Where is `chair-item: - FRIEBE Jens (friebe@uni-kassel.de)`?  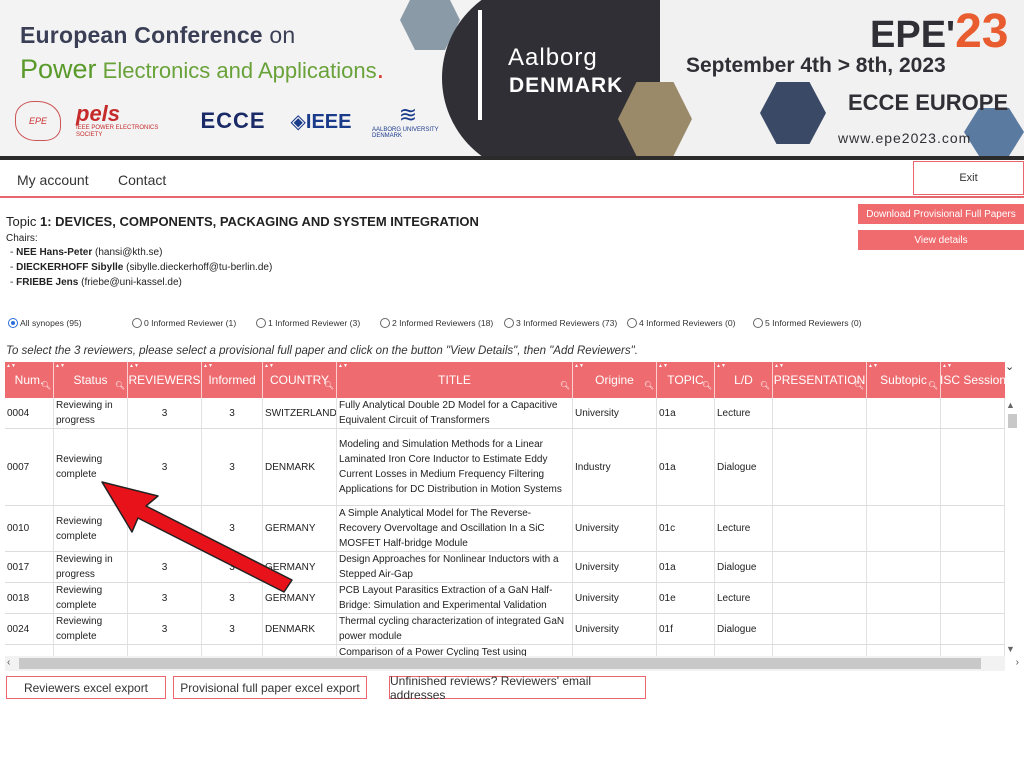
chair-item: - FRIEBE Jens (friebe@uni-kassel.de) is located at coordinates (96, 282).